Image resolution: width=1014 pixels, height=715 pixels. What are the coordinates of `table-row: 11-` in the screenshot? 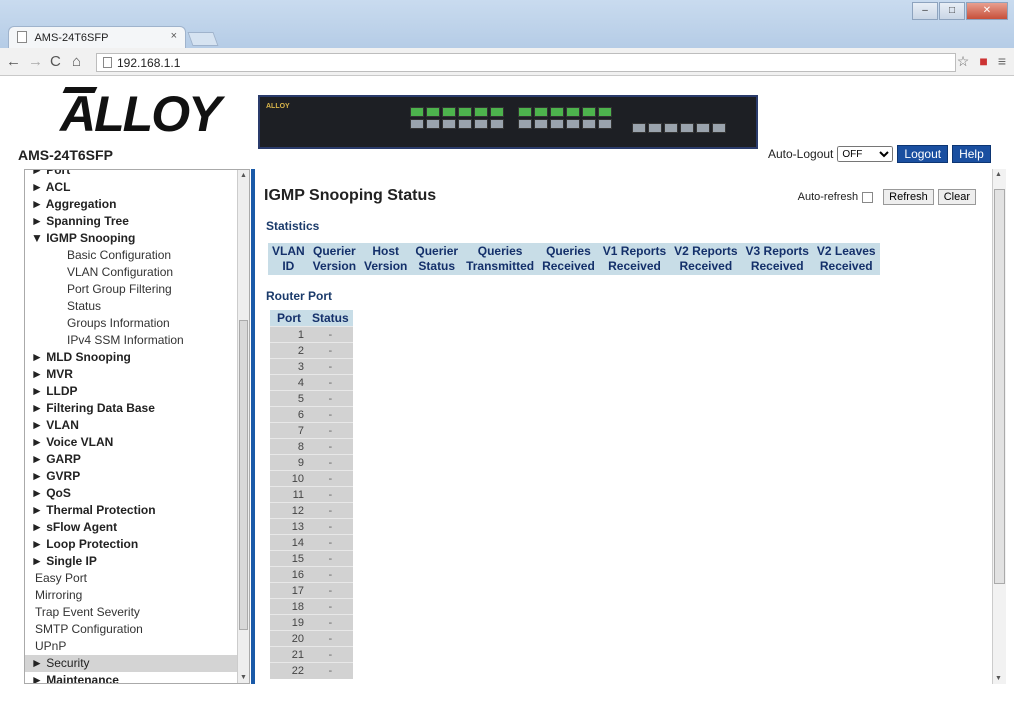 It's located at (311, 494).